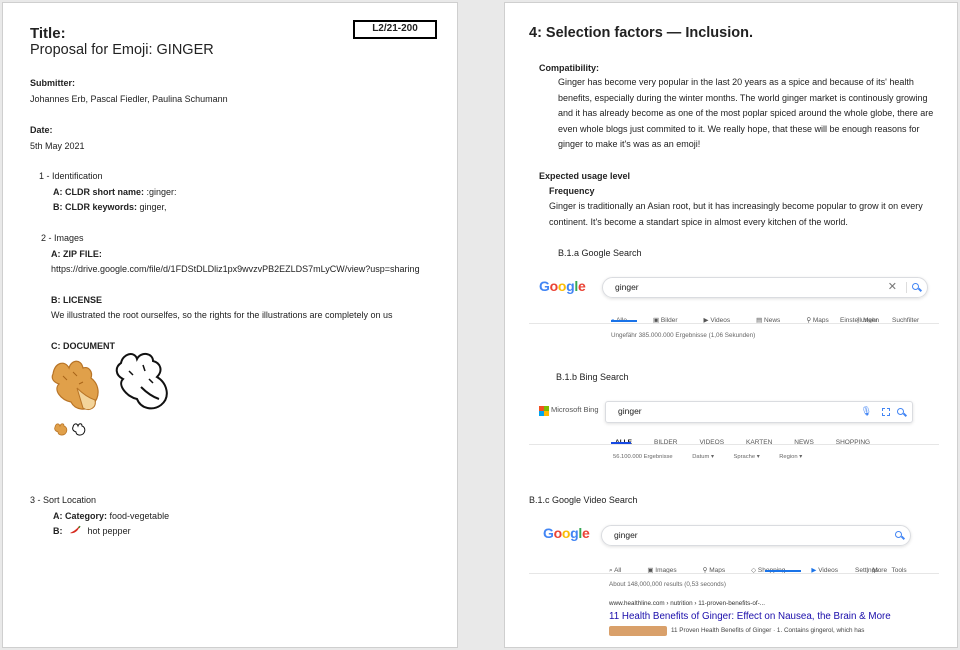  Describe the element at coordinates (900, 411) in the screenshot. I see `bing-search-icon` at that location.